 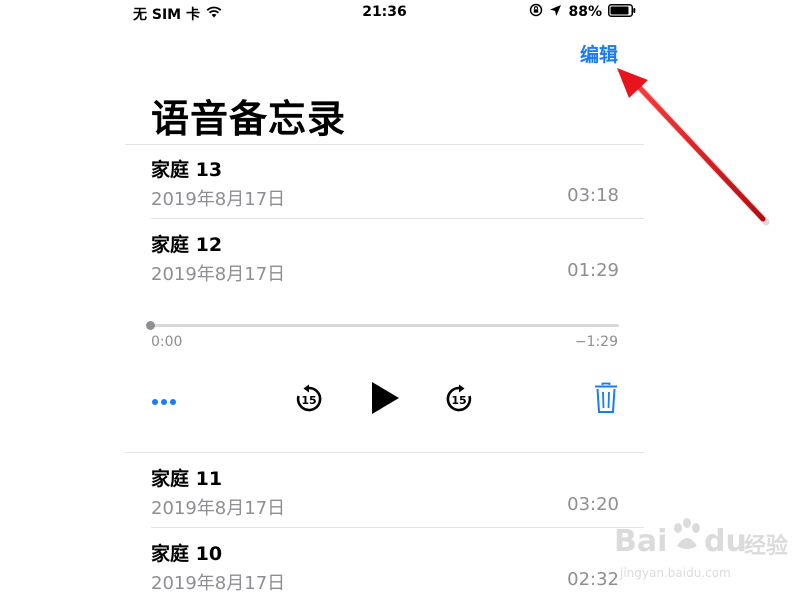 I want to click on remaining-time: −1:29, so click(x=596, y=342).